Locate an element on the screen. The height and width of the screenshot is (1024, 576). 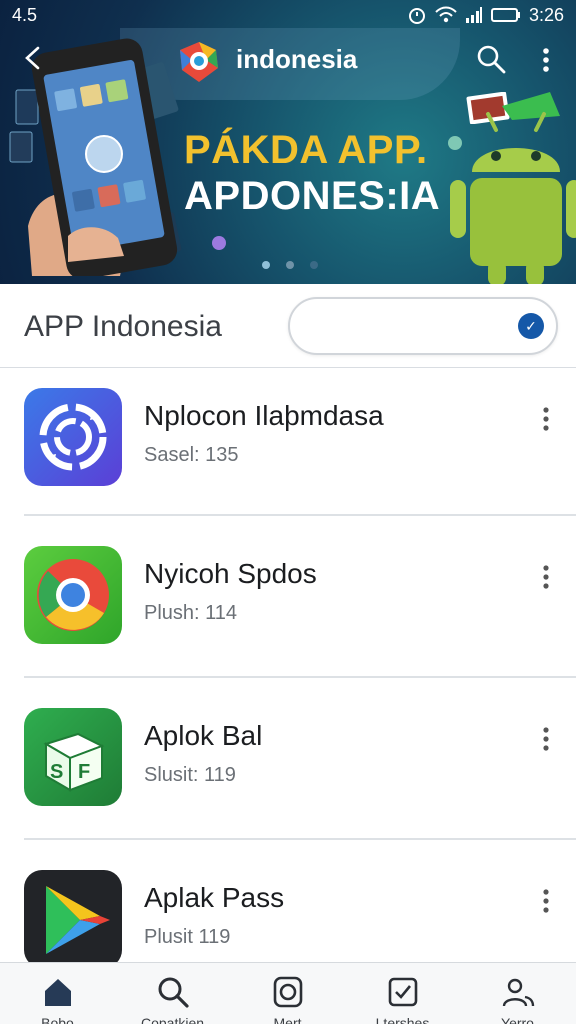
bottom-navigation: Bobo Copatkien Mert Ltershes Yerro is located at coordinates (288, 993).